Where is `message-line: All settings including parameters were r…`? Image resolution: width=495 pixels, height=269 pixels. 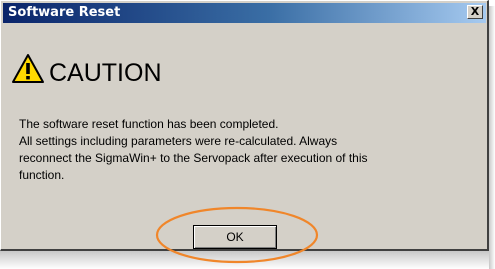
message-line: All settings including parameters were r… is located at coordinates (178, 141).